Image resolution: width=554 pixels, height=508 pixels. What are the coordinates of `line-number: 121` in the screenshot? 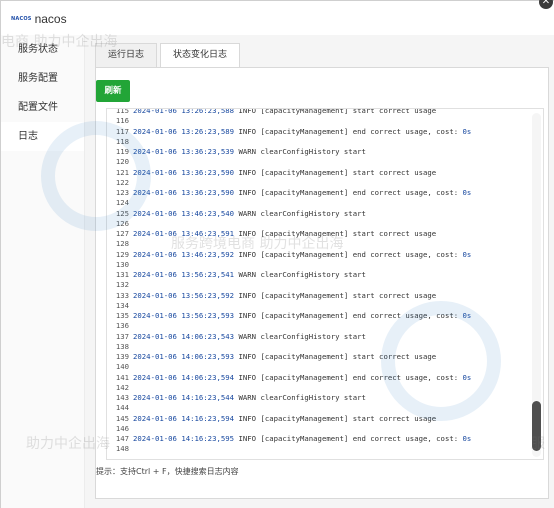 It's located at (122, 172).